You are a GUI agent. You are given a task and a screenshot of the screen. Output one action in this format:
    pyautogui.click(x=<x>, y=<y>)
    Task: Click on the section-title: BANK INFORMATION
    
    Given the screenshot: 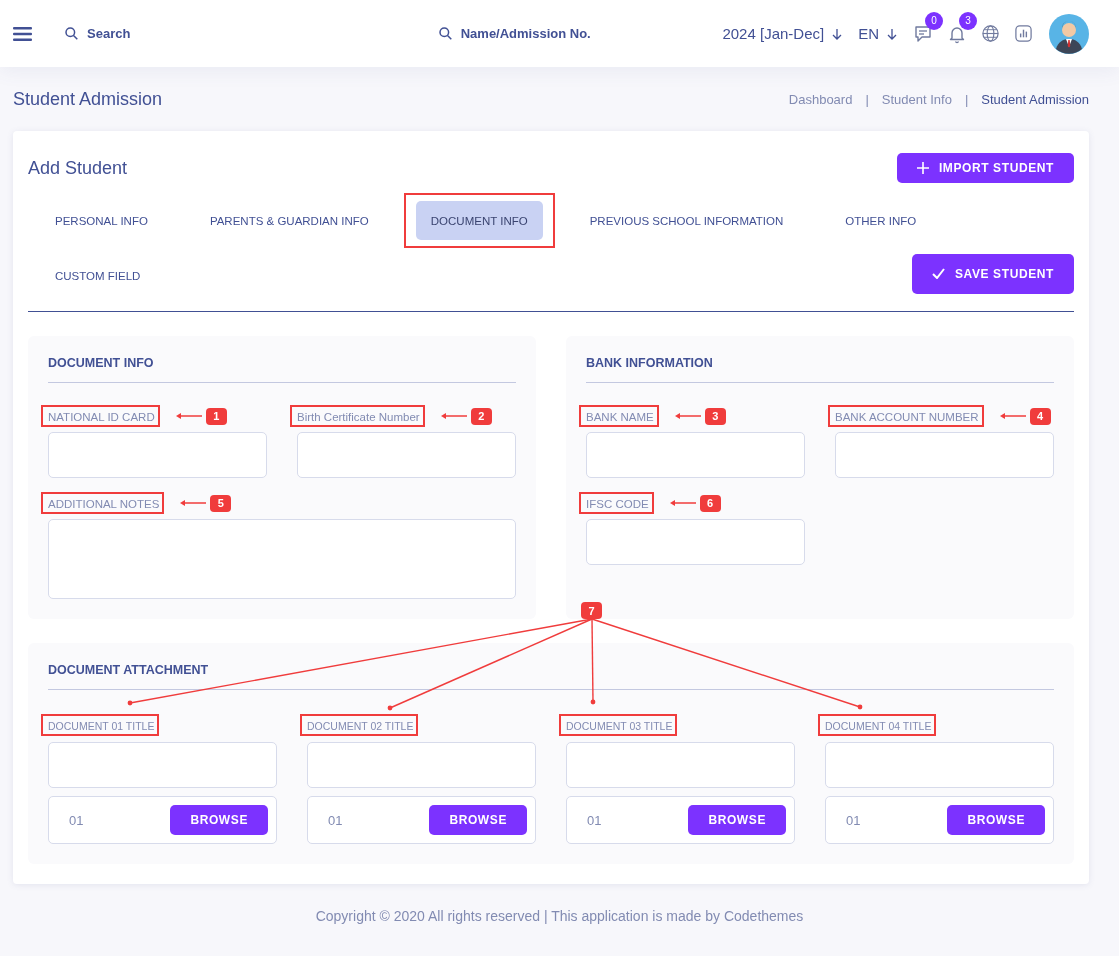 What is the action you would take?
    pyautogui.click(x=820, y=369)
    